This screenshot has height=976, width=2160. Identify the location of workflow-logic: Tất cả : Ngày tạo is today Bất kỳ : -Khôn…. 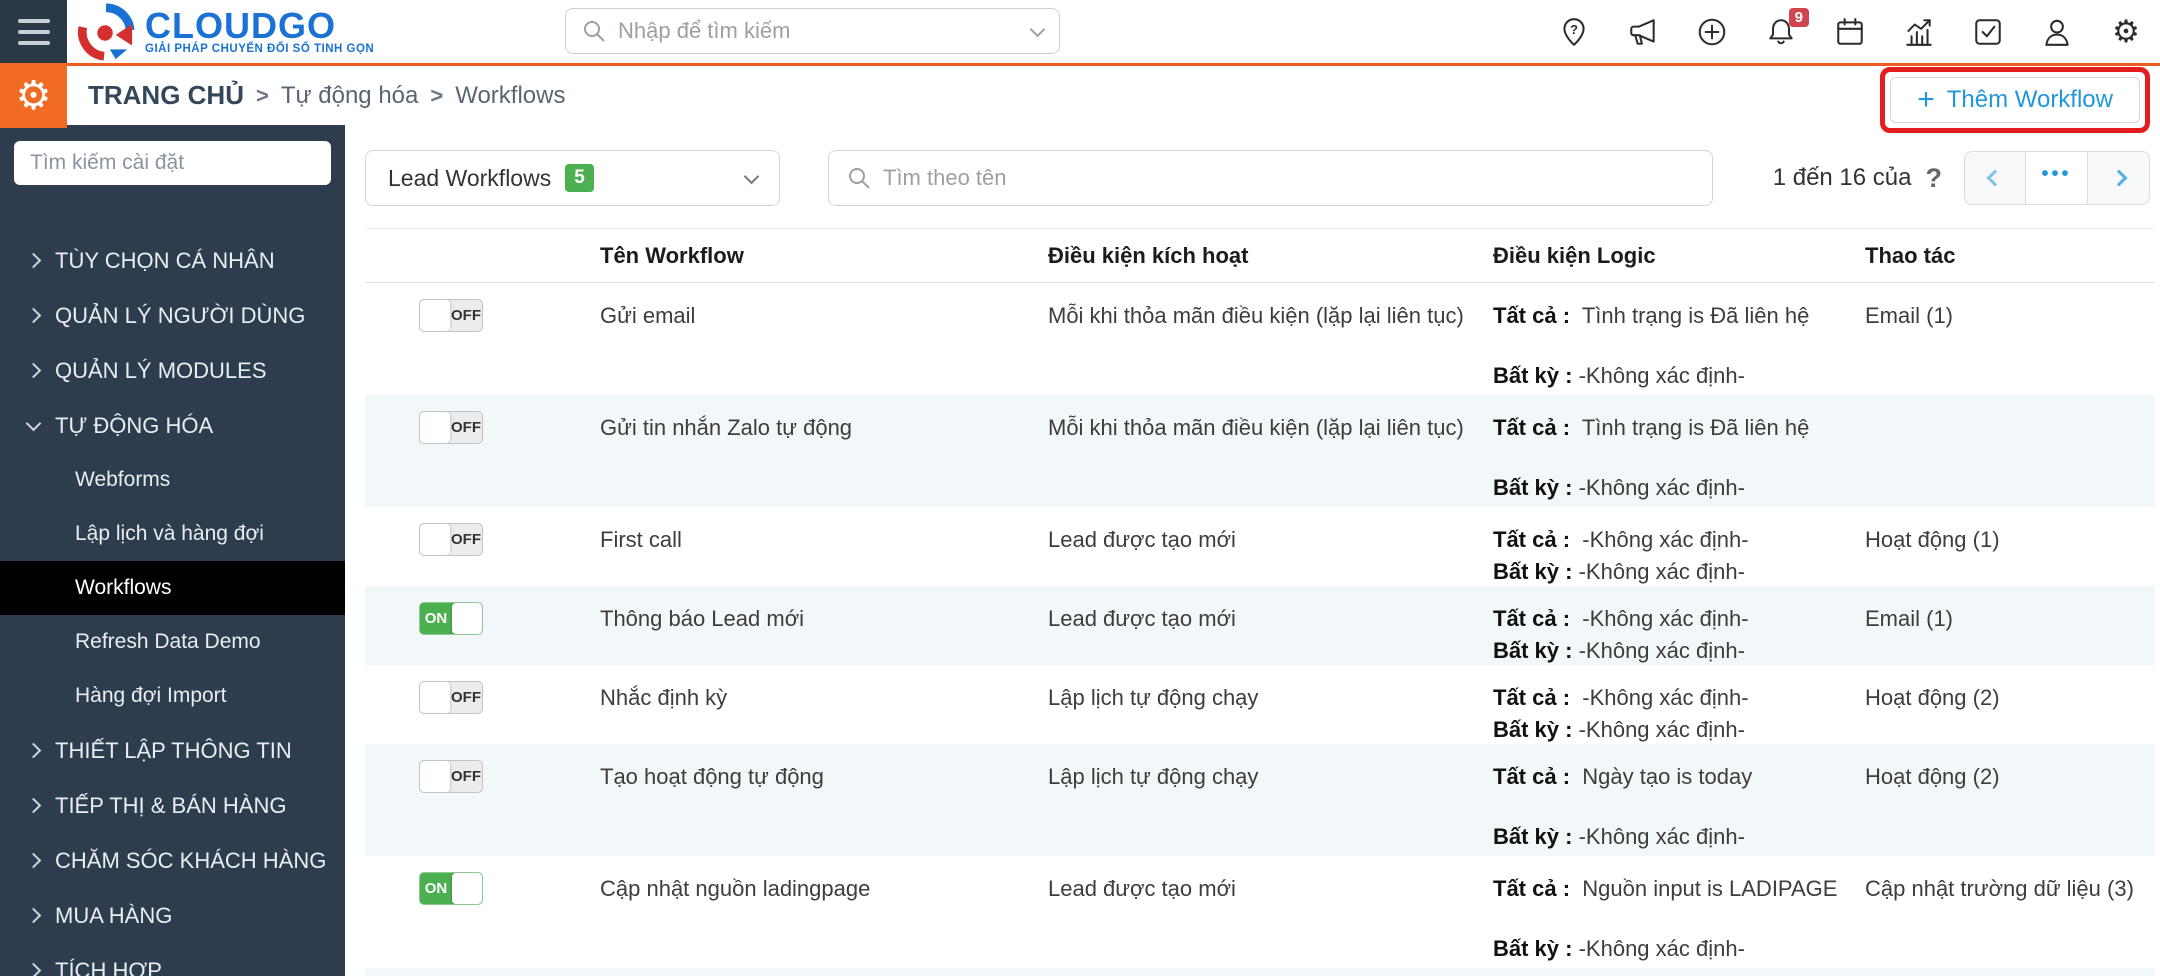
(1654, 797).